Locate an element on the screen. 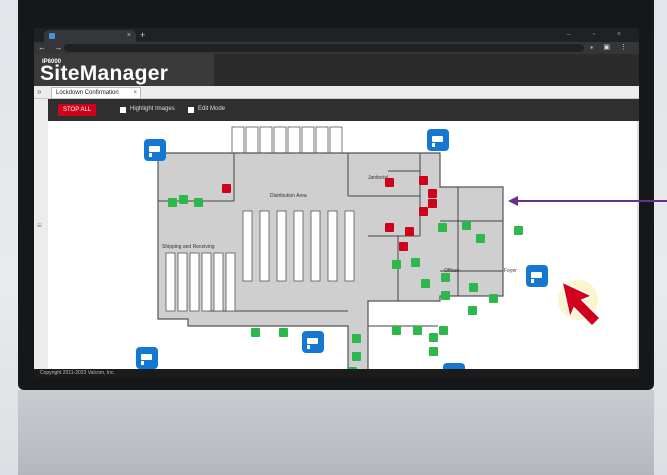 The height and width of the screenshot is (475, 667). callout-line is located at coordinates (587, 201).